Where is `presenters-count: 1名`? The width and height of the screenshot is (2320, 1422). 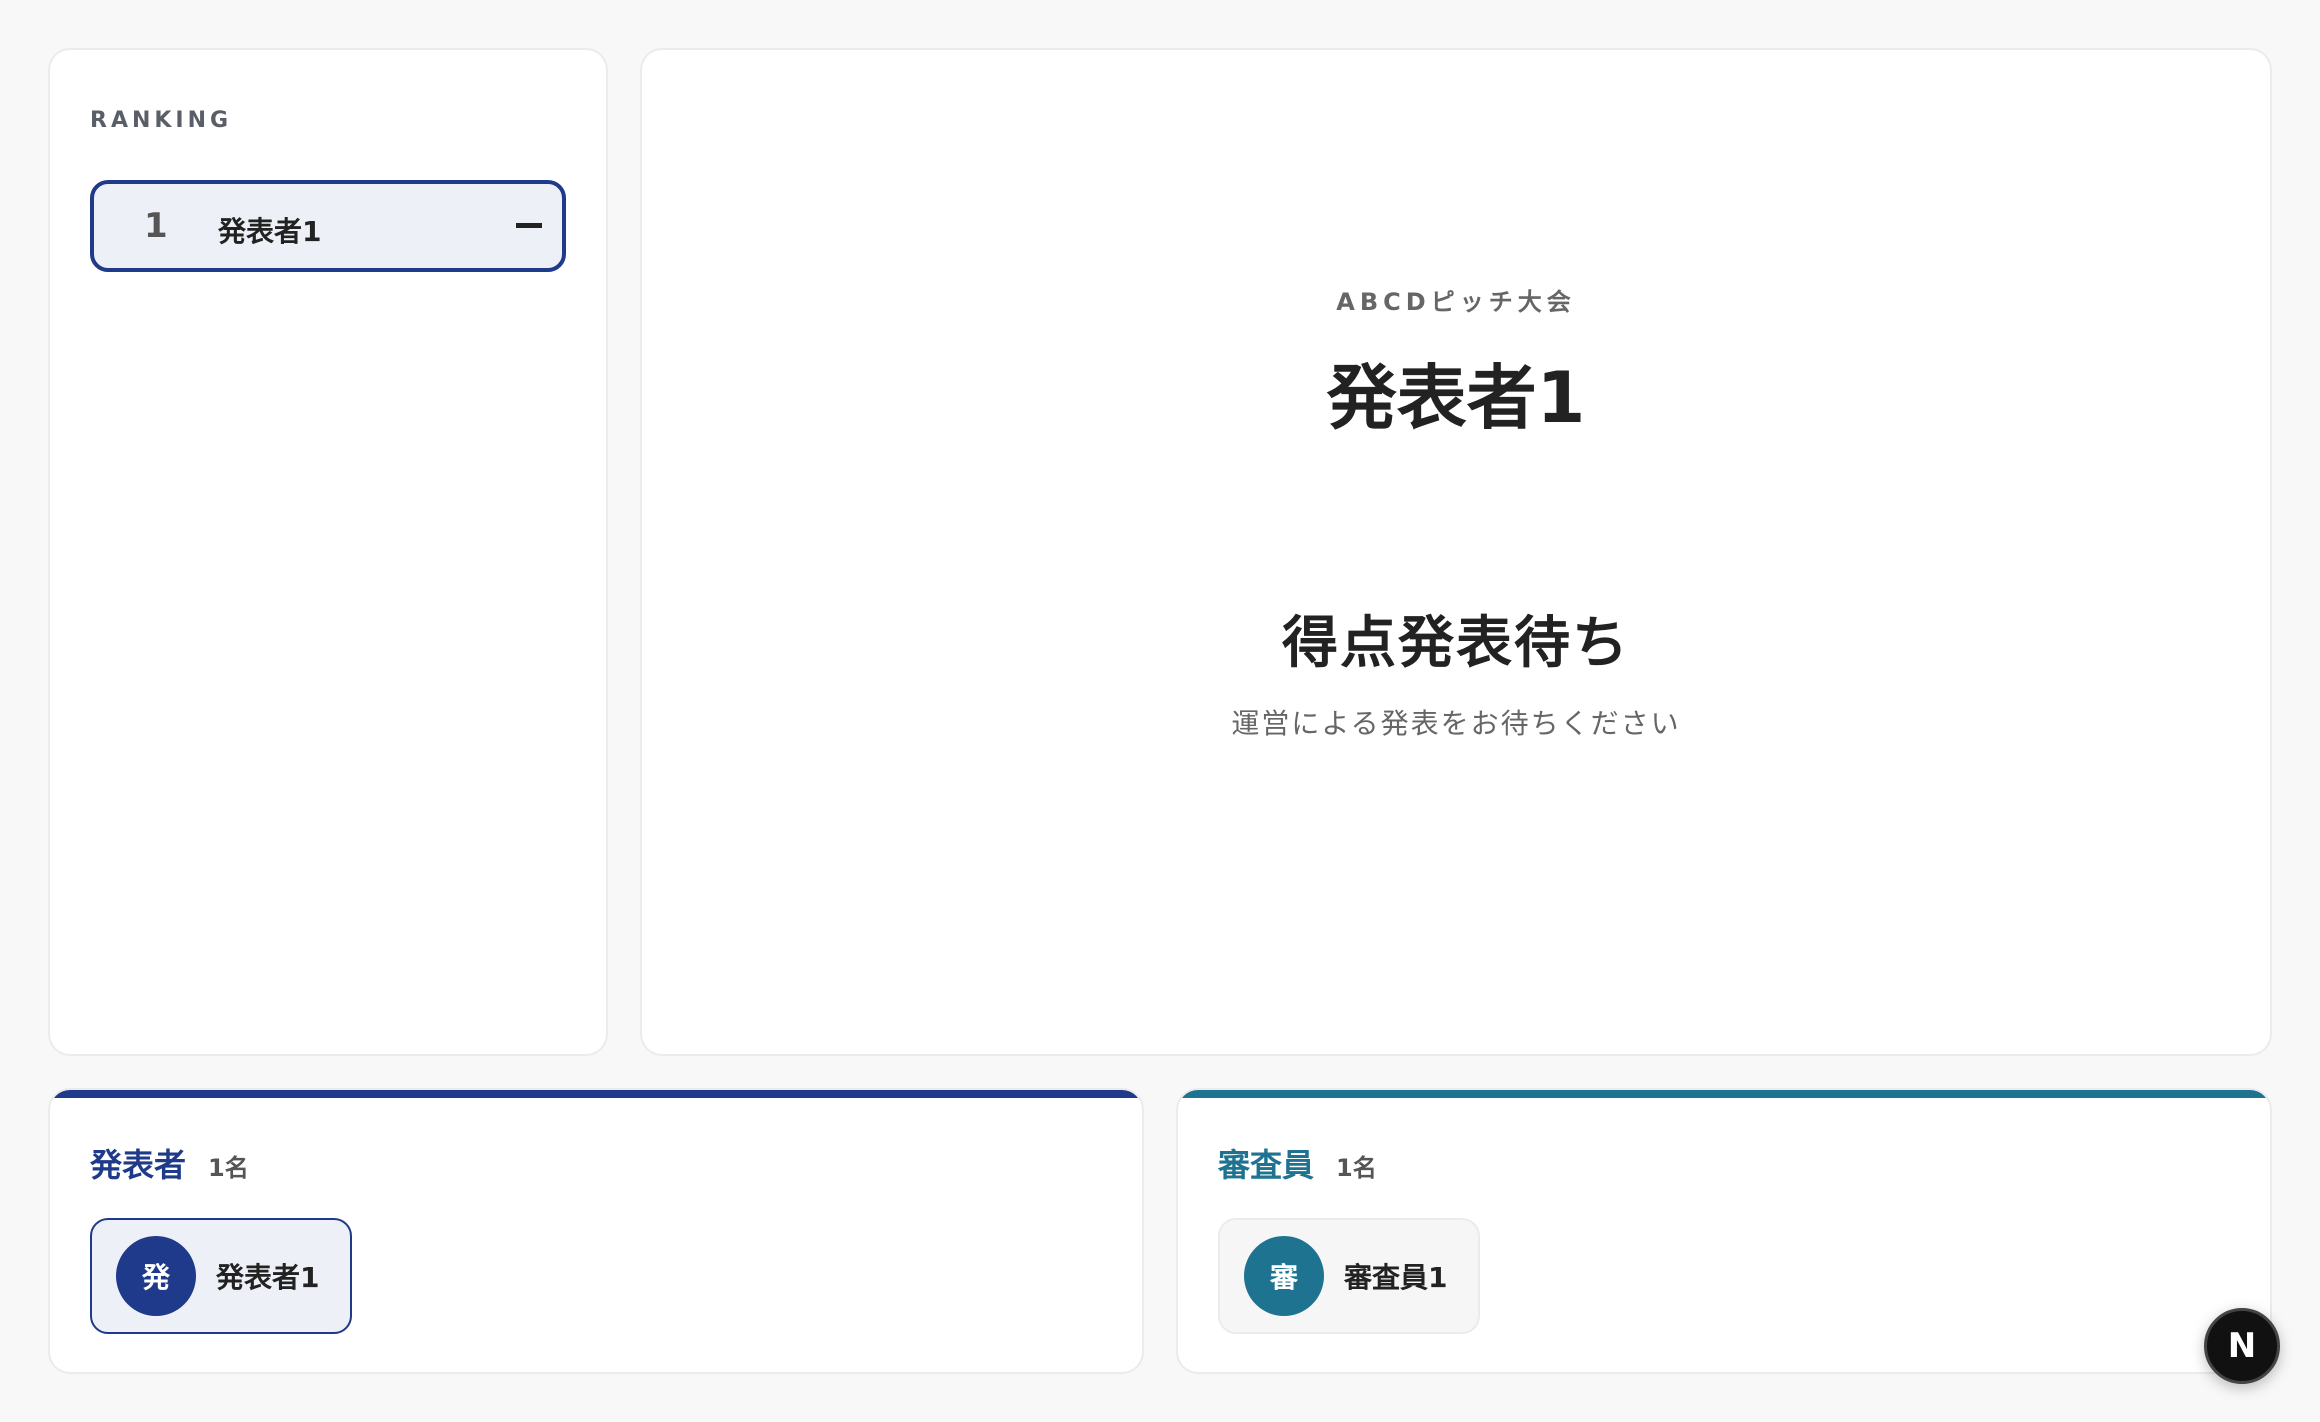 presenters-count: 1名 is located at coordinates (228, 1168).